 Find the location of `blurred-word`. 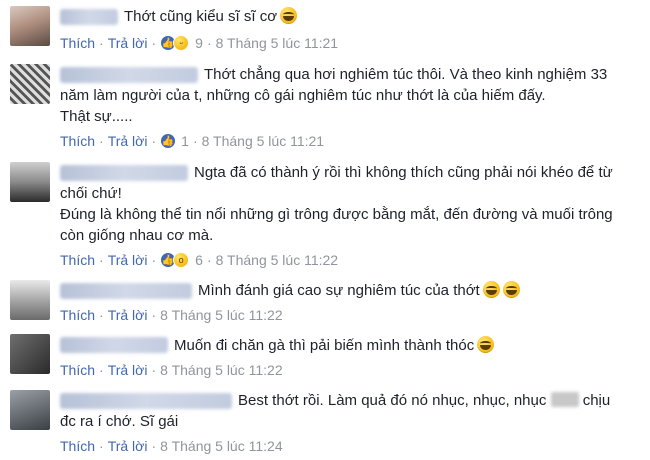

blurred-word is located at coordinates (564, 399).